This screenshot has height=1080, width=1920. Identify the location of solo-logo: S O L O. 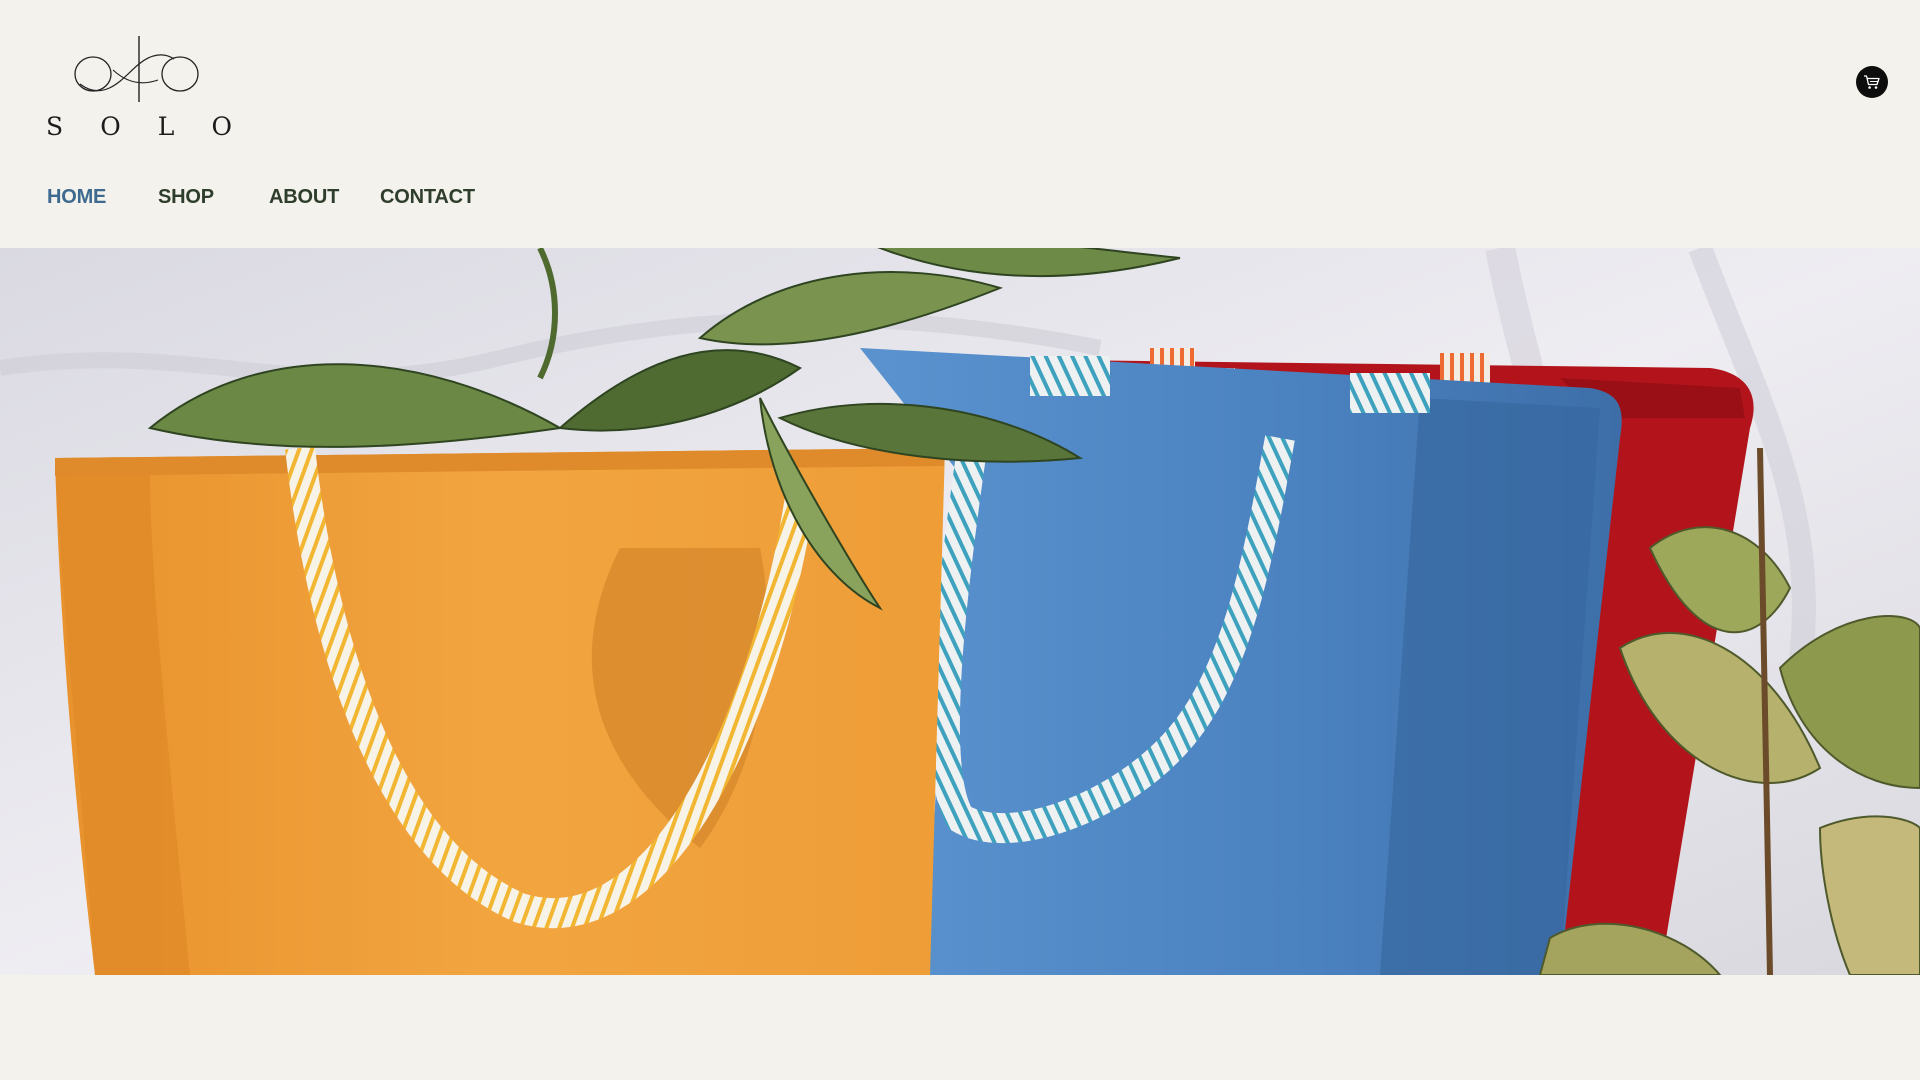
(139, 89).